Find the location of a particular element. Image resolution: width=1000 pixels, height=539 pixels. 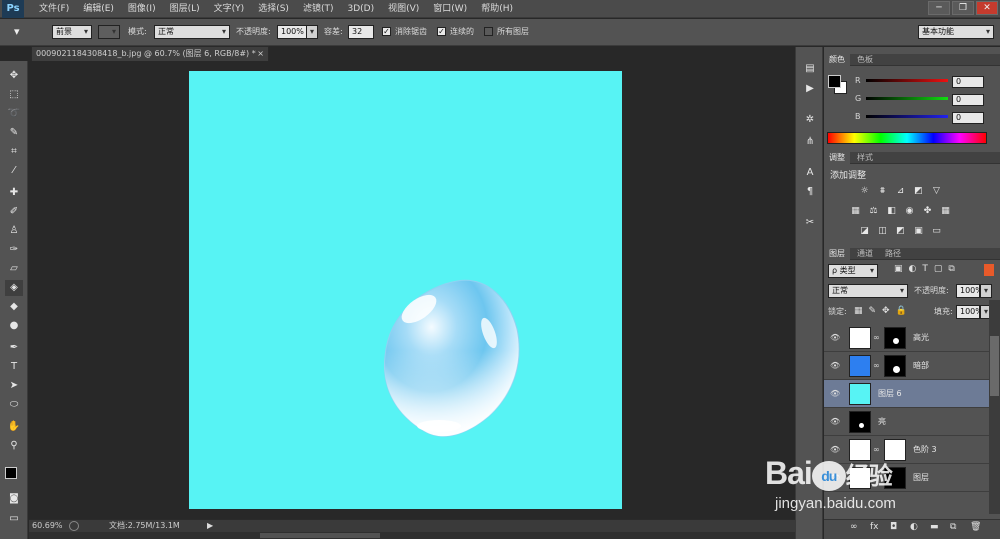

tool-presets-icon: ✂ is located at coordinates (810, 223).